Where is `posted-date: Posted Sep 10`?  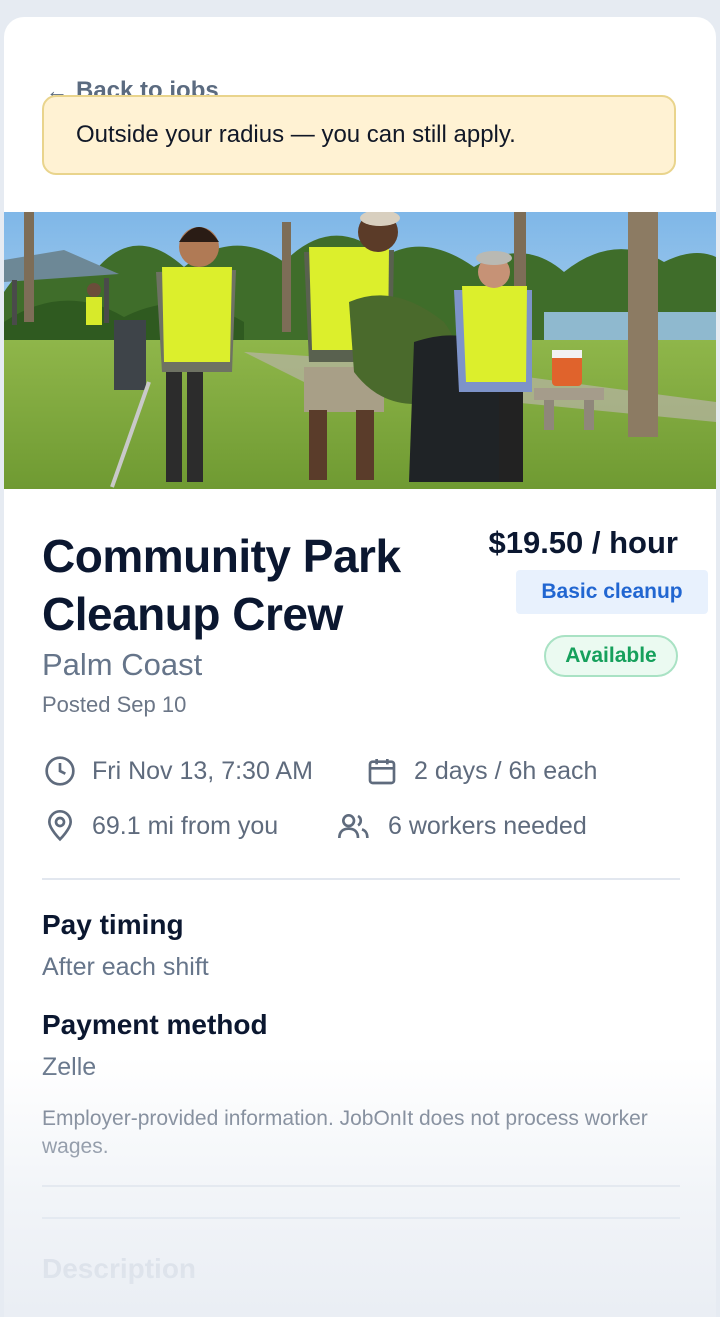 posted-date: Posted Sep 10 is located at coordinates (114, 704).